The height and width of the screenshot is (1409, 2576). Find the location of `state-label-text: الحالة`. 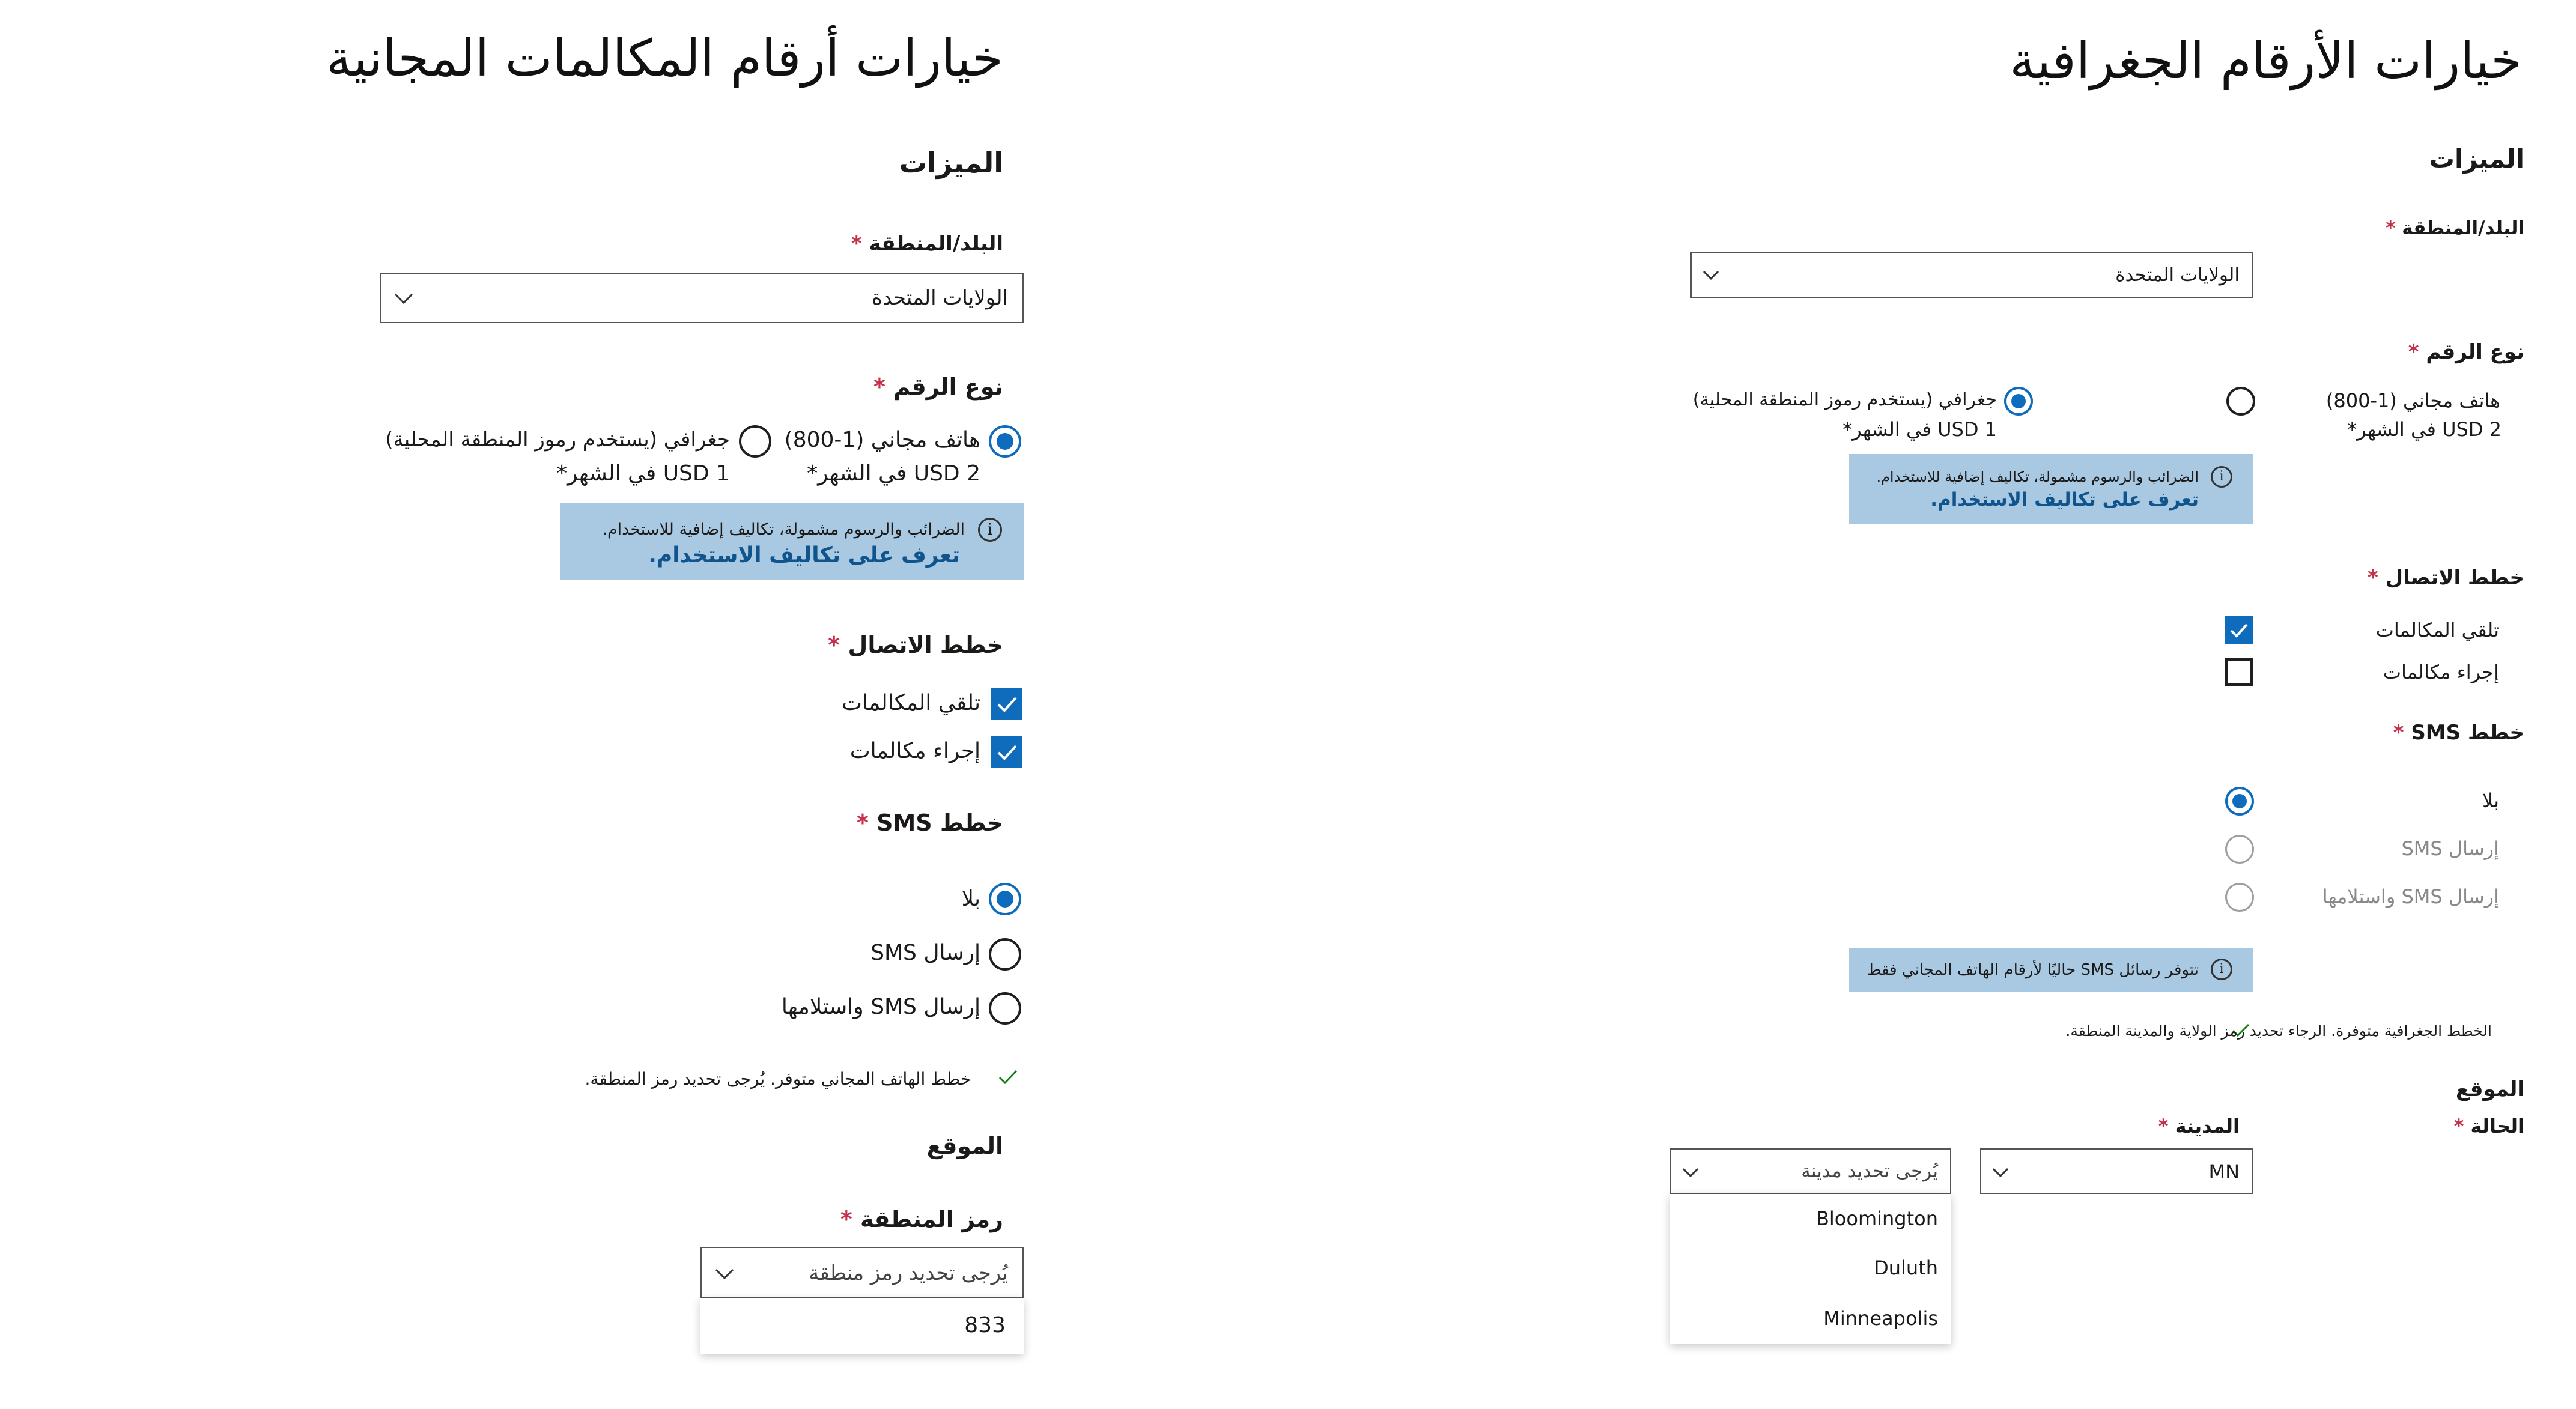

state-label-text: الحالة is located at coordinates (2497, 1126).